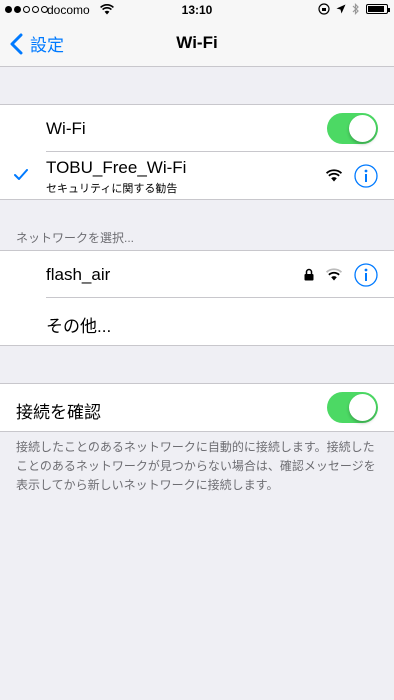 The width and height of the screenshot is (394, 700). I want to click on network-name: TOBU_Free_Wi-Fi, so click(116, 167).